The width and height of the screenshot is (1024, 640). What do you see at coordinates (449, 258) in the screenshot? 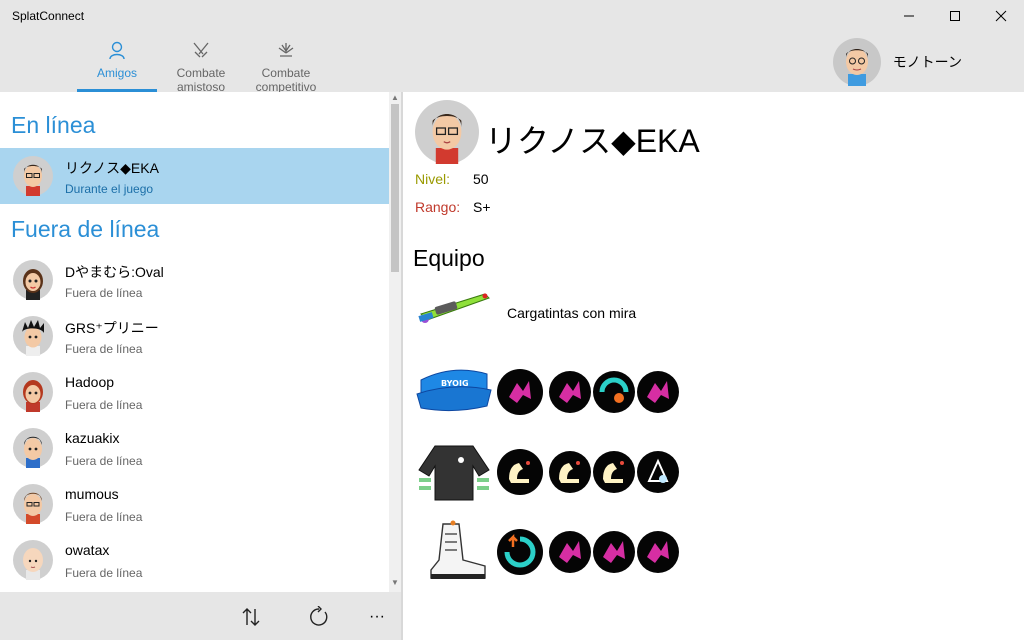
I see `equipment-heading: Equipo` at bounding box center [449, 258].